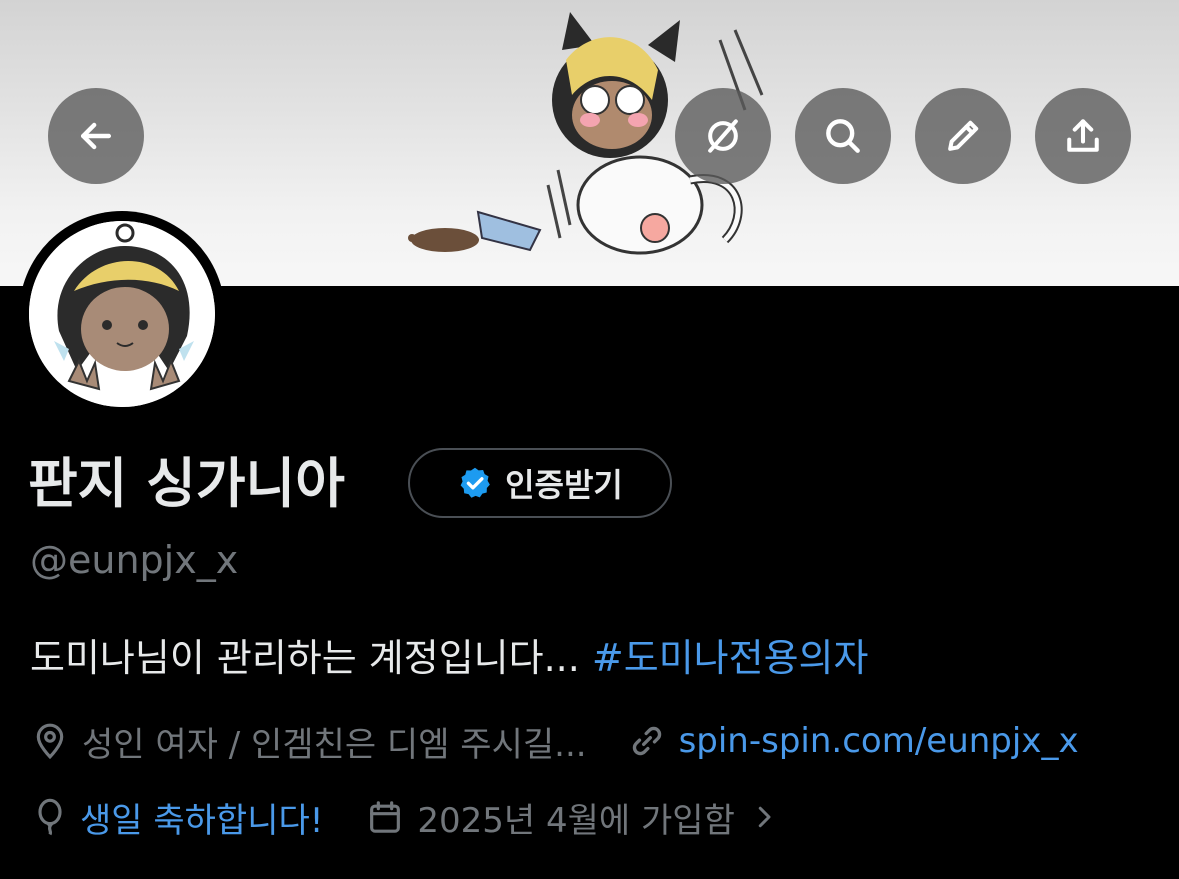 Image resolution: width=1179 pixels, height=879 pixels. What do you see at coordinates (879, 741) in the screenshot?
I see `website-link: spin-spin.com/eunpjx_x` at bounding box center [879, 741].